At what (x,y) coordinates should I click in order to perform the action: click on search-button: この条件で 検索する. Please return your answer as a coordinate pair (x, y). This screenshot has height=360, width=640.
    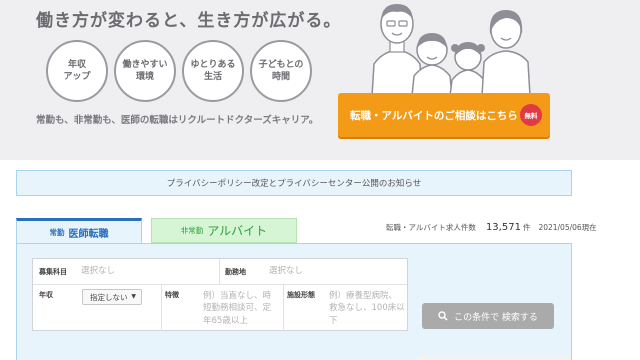
    Looking at the image, I should click on (488, 316).